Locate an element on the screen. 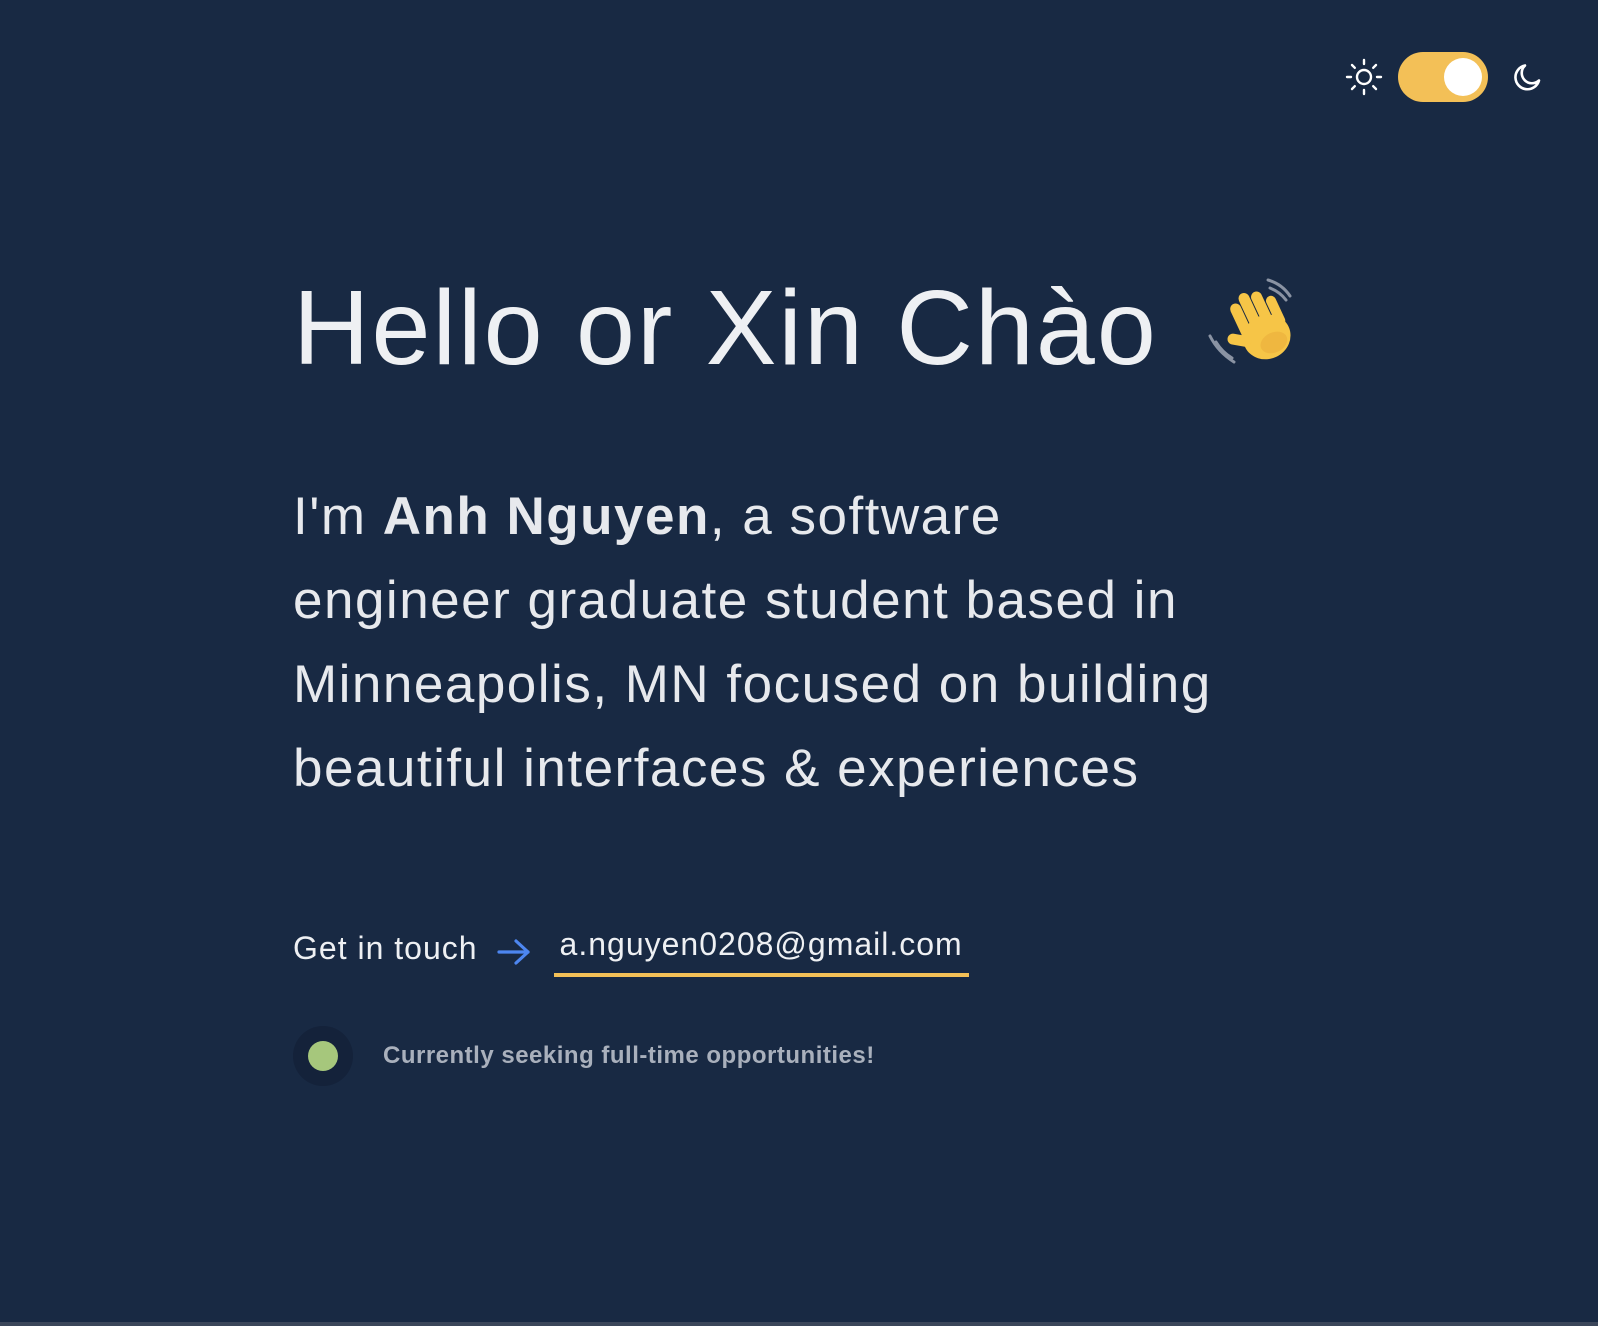 Image resolution: width=1598 pixels, height=1326 pixels. hero-title: Hello or Xin Chào is located at coordinates (818, 328).